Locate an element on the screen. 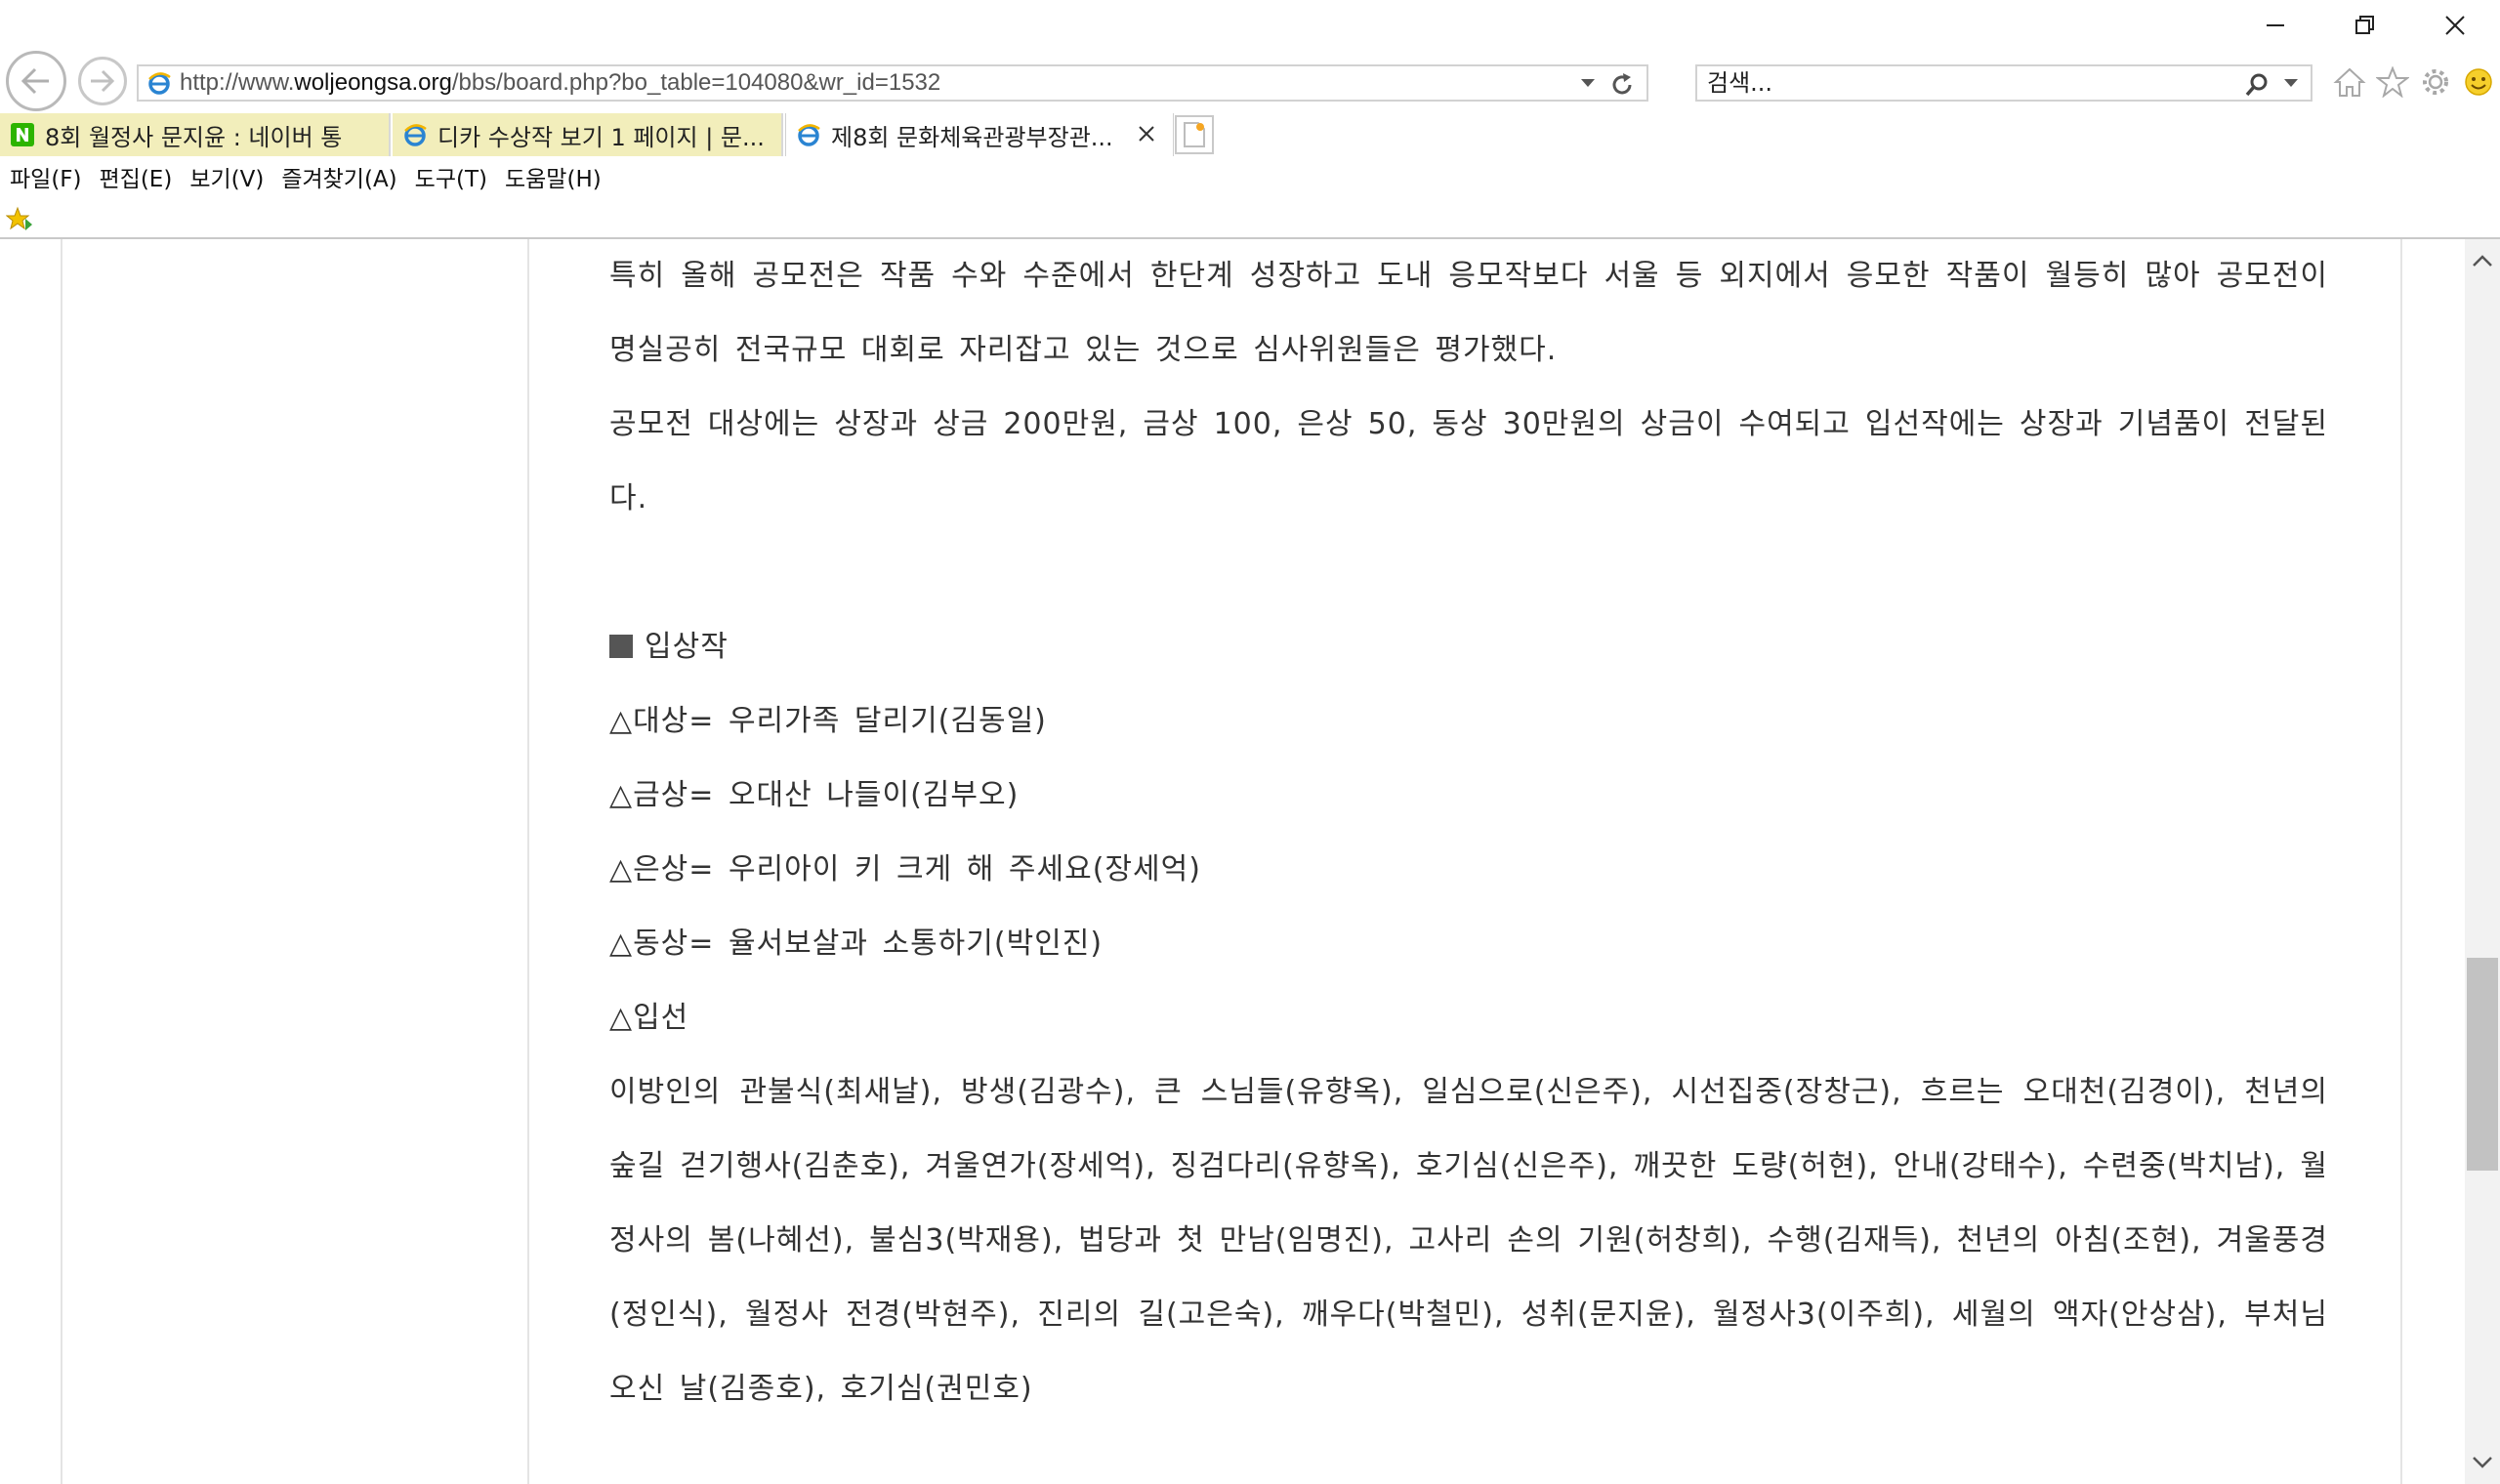  back-button is located at coordinates (36, 81).